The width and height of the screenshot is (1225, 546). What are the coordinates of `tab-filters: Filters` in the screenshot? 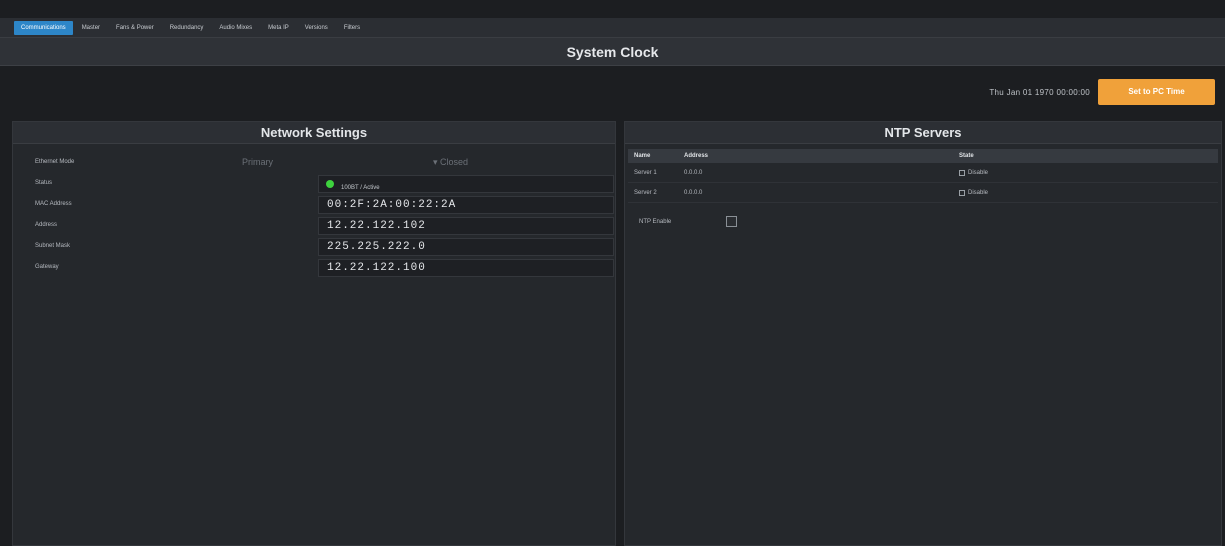 It's located at (352, 28).